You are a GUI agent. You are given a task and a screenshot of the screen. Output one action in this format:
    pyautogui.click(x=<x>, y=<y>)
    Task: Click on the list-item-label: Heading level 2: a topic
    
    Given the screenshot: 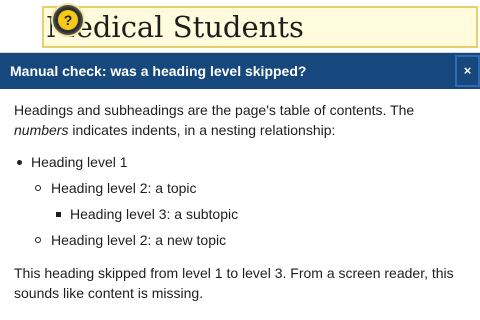 What is the action you would take?
    pyautogui.click(x=124, y=188)
    